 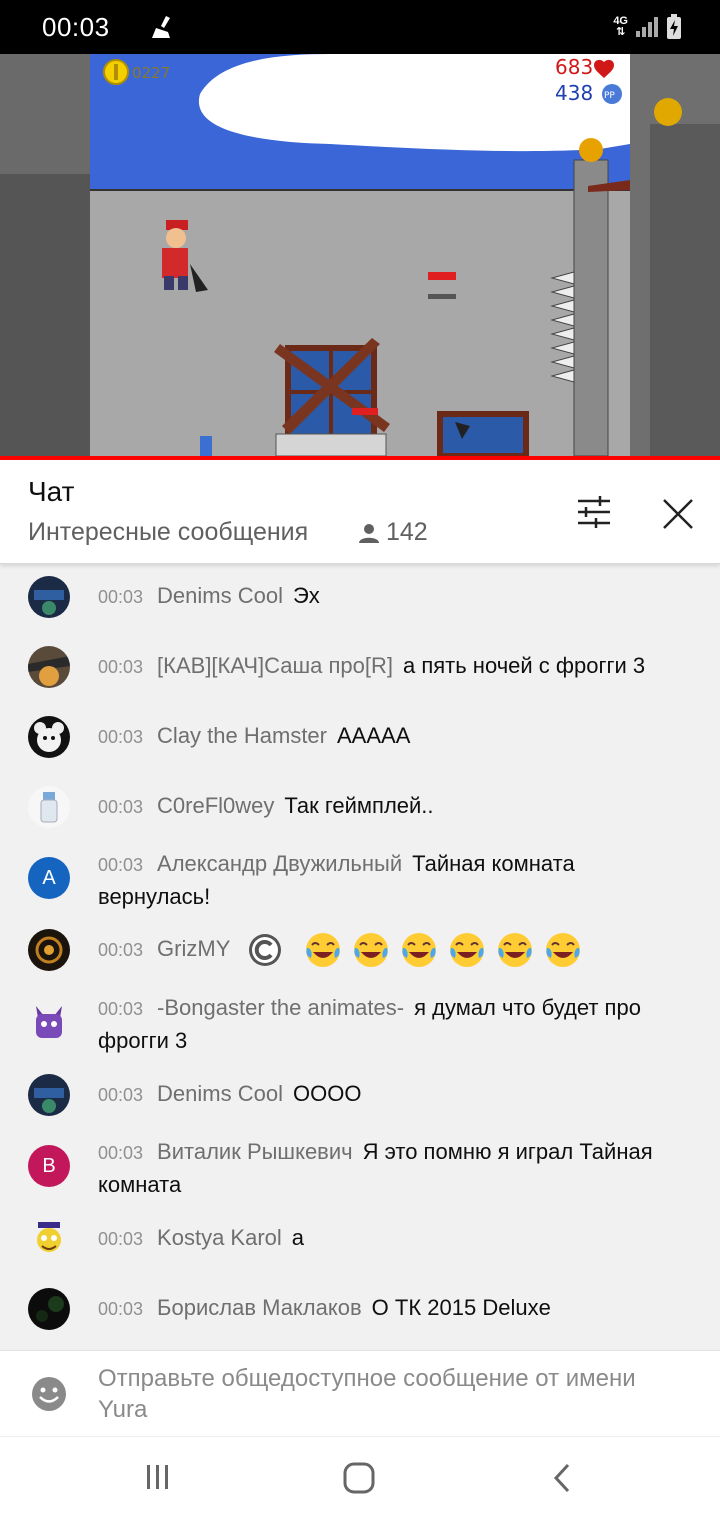 I want to click on health-counter: 683, so click(x=574, y=67).